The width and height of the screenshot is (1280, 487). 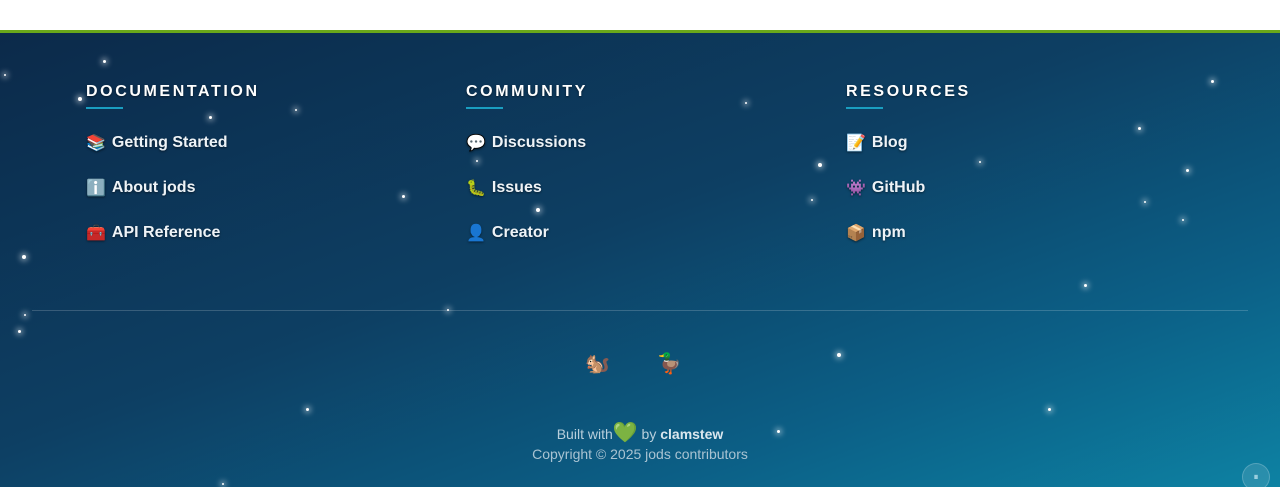 What do you see at coordinates (640, 454) in the screenshot?
I see `copyright: Copyright © 2025 jods contributors` at bounding box center [640, 454].